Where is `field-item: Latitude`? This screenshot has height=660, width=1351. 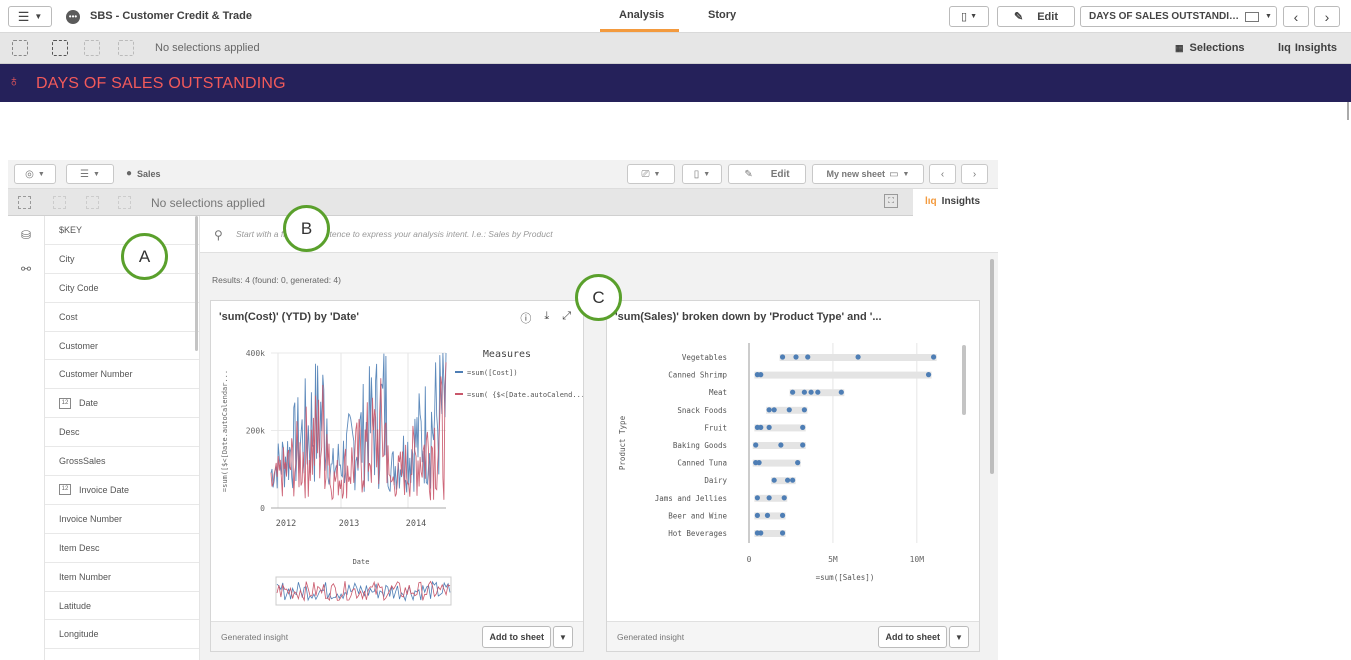 field-item: Latitude is located at coordinates (122, 606).